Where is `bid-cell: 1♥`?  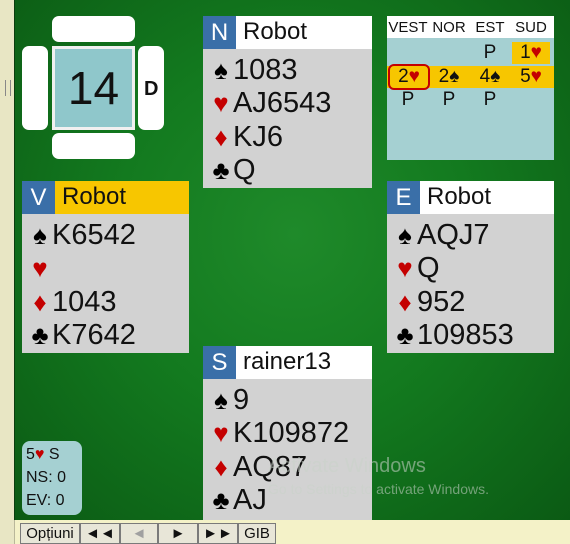 bid-cell: 1♥ is located at coordinates (531, 53).